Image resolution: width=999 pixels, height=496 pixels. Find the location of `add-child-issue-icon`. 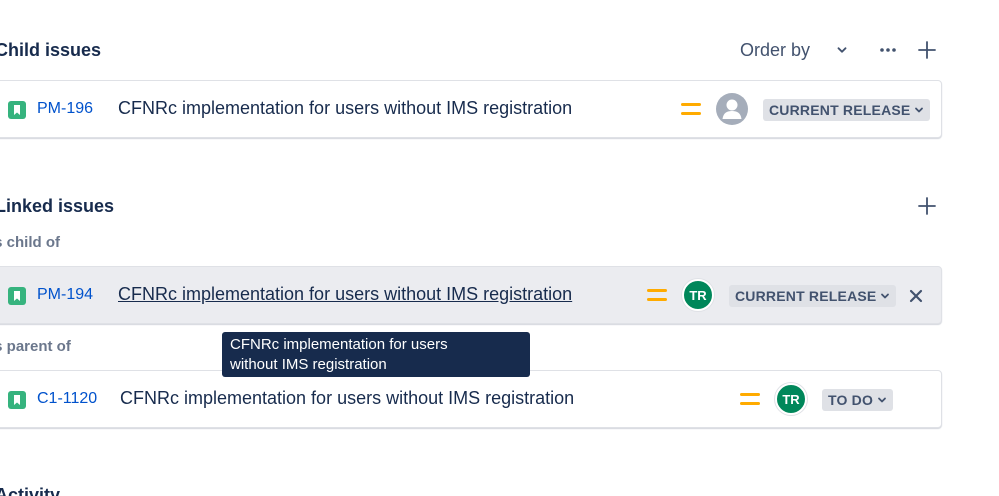

add-child-issue-icon is located at coordinates (927, 50).